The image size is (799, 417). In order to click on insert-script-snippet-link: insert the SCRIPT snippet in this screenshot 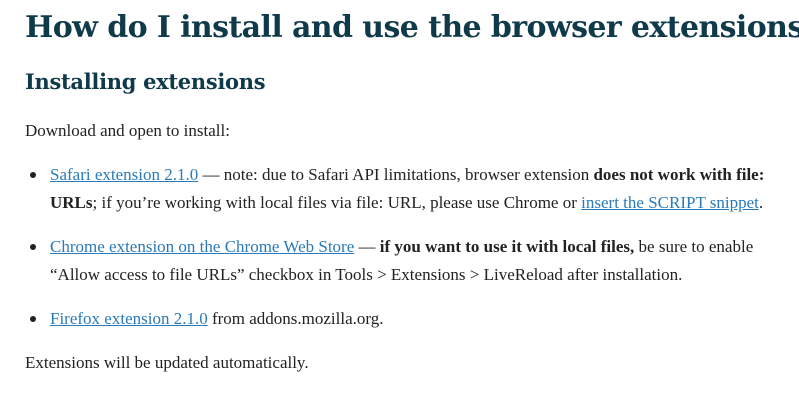, I will do `click(670, 202)`.